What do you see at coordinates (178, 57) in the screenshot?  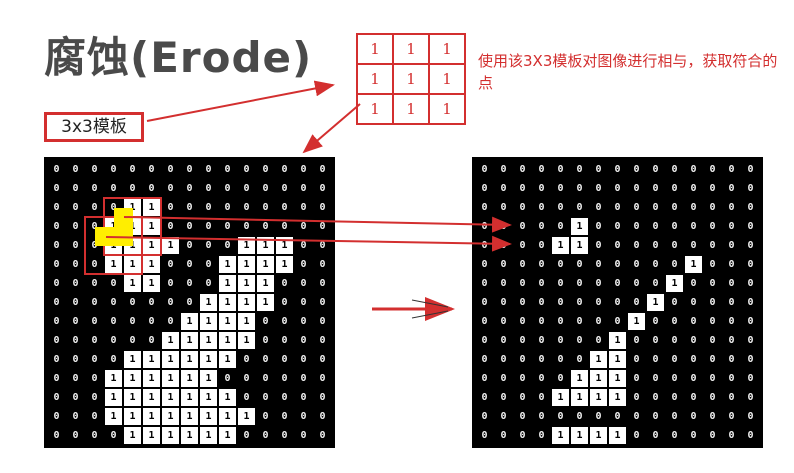 I see `page-title: 腐蚀(Erode)` at bounding box center [178, 57].